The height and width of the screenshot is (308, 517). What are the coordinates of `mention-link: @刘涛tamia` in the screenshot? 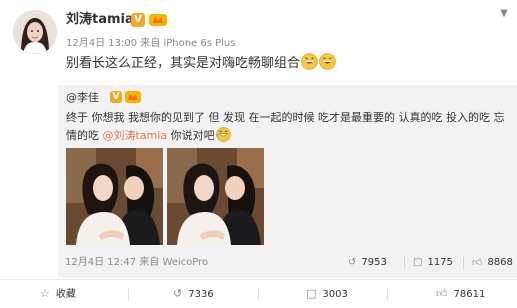 It's located at (135, 135).